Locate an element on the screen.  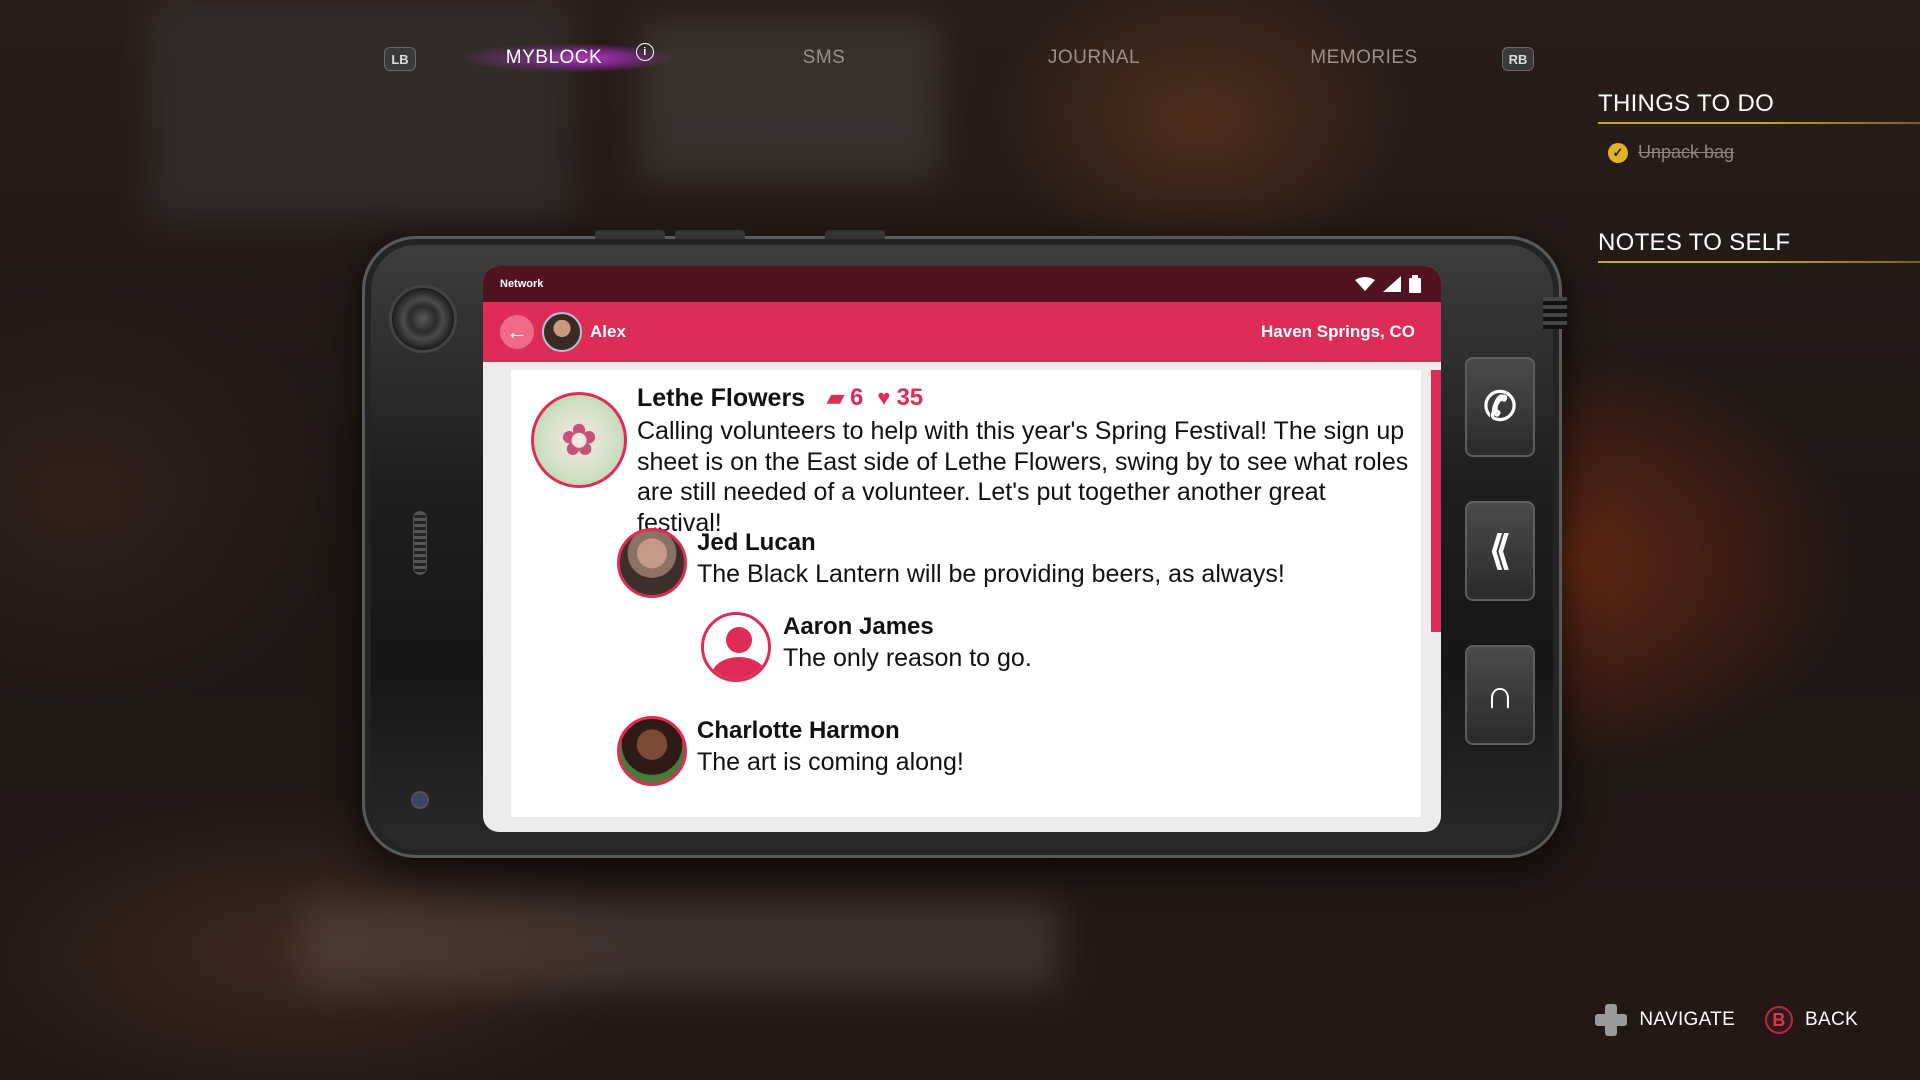
return-icon: ∩ is located at coordinates (1500, 694).